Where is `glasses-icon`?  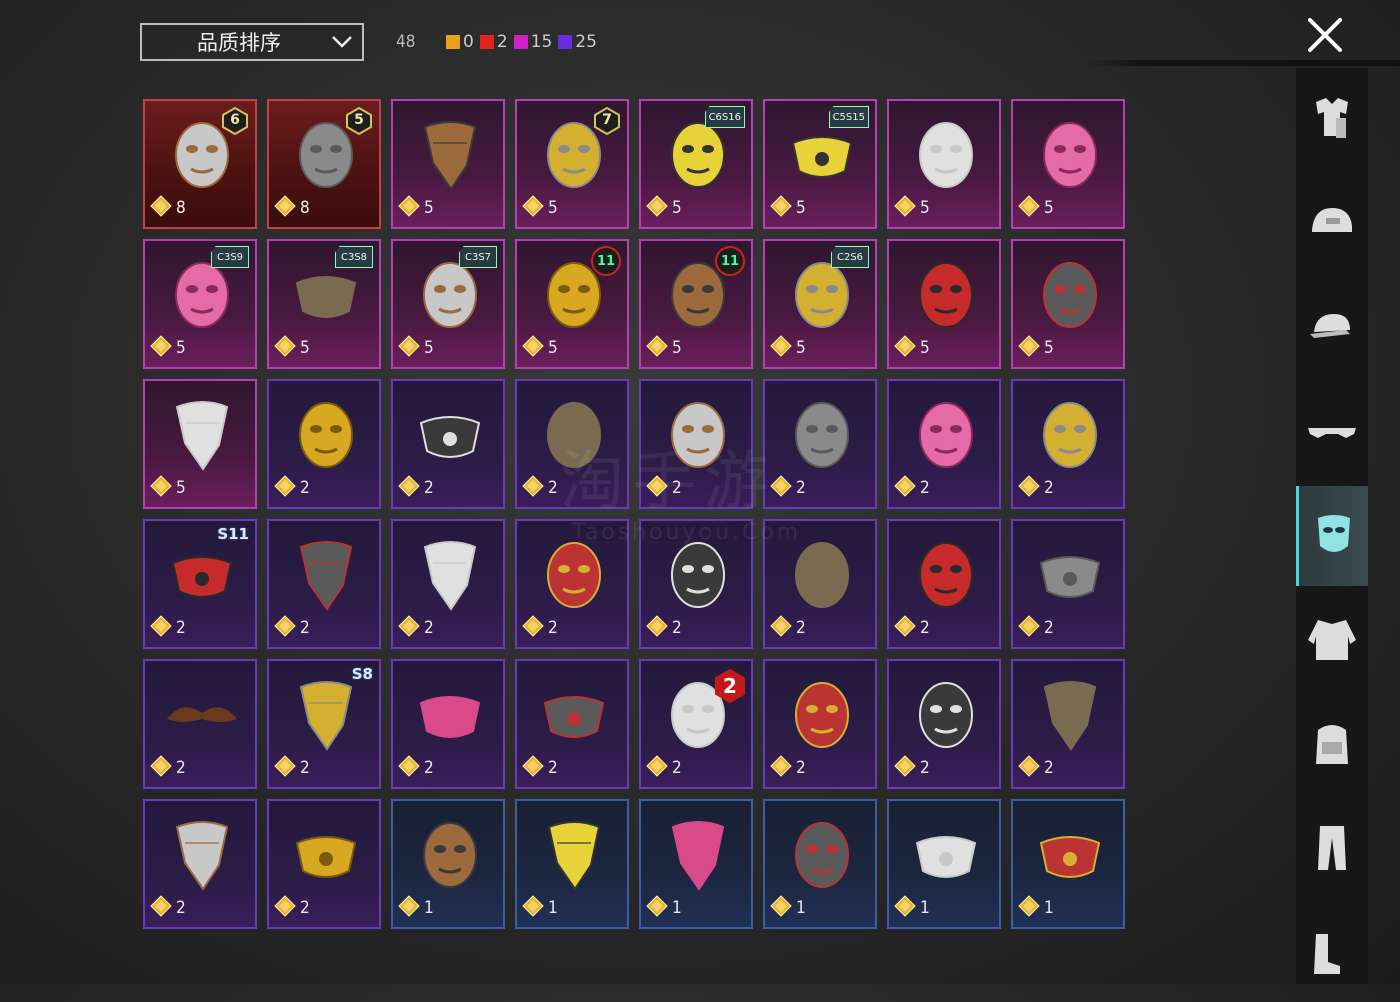
glasses-icon is located at coordinates (1332, 433).